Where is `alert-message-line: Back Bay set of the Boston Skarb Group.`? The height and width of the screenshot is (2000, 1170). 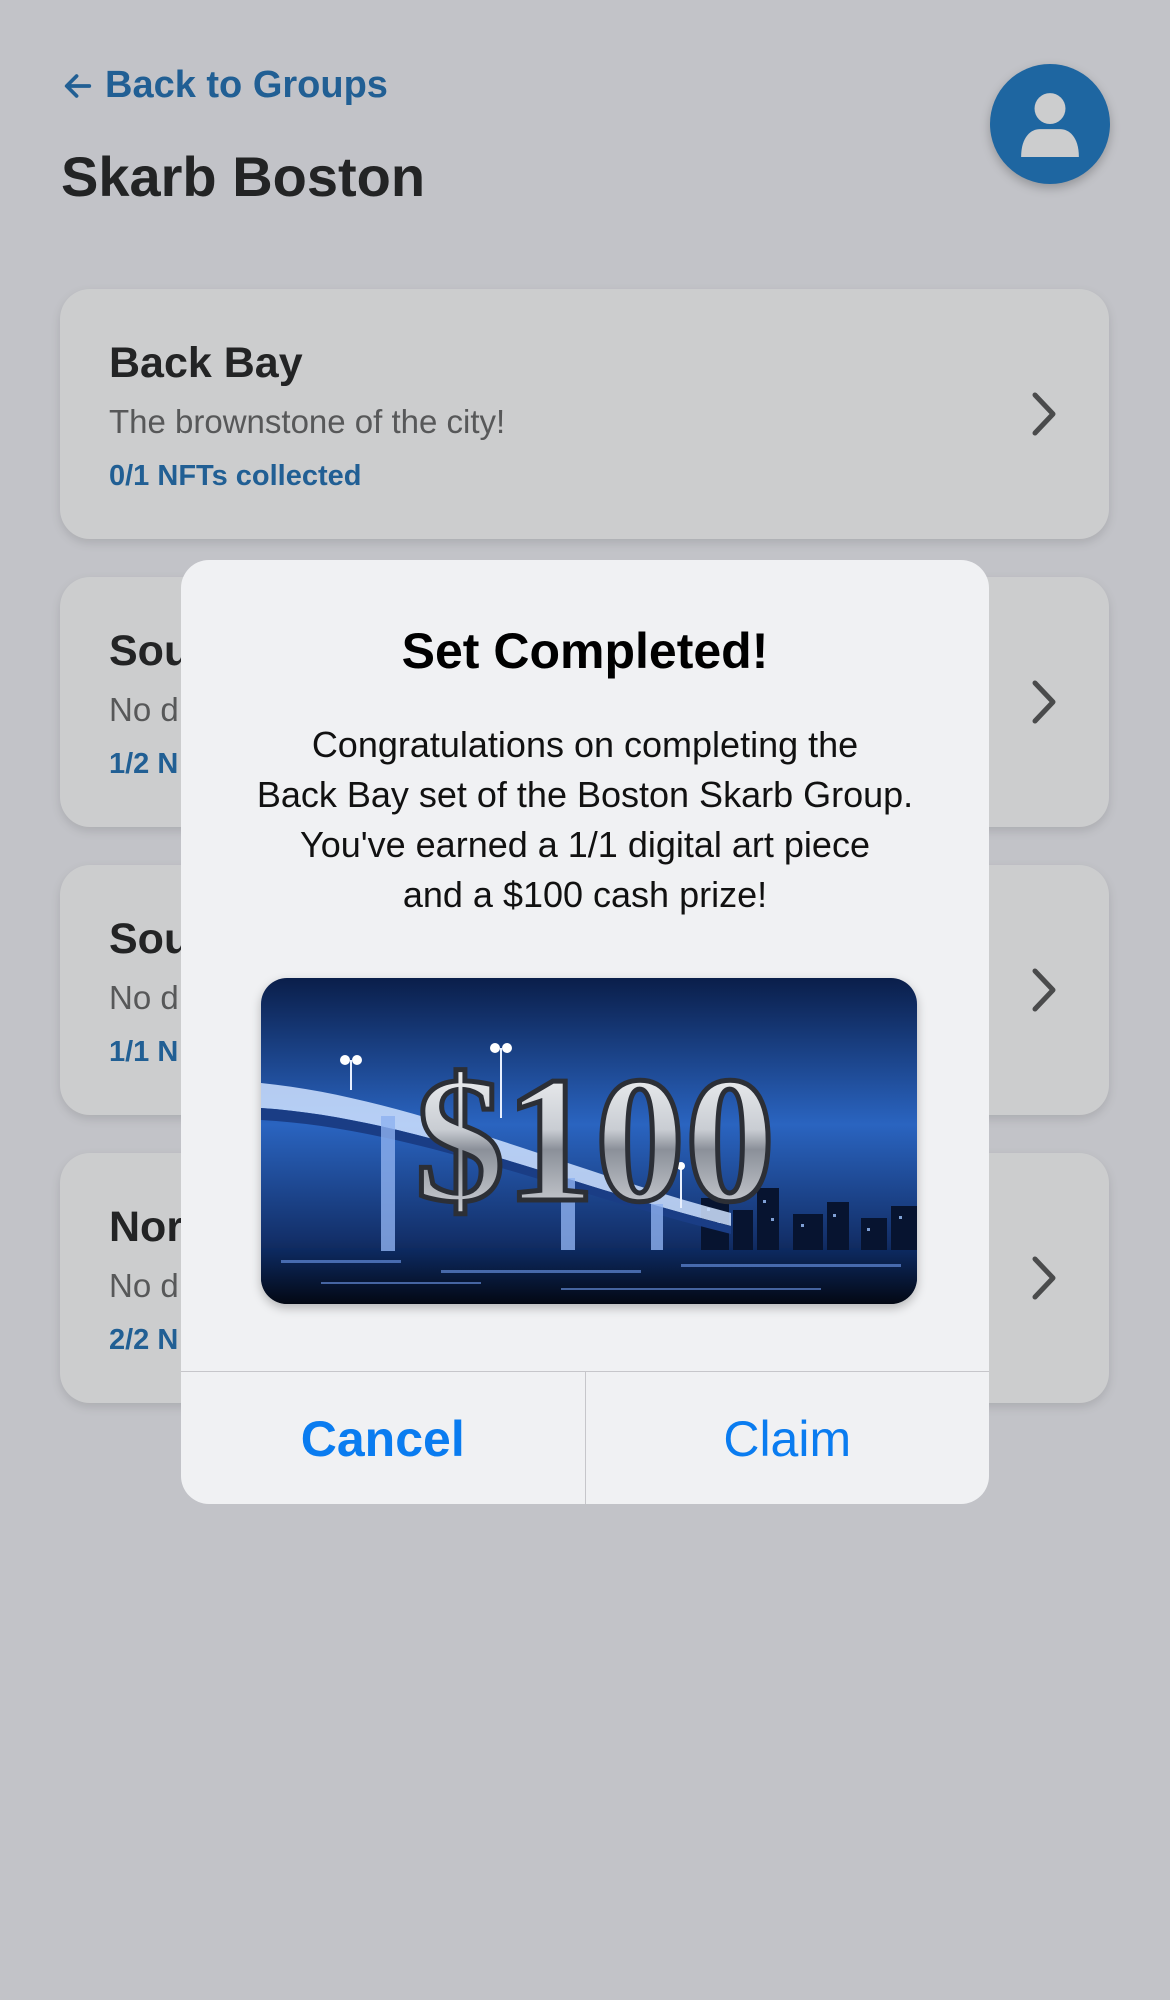
alert-message-line: Back Bay set of the Boston Skarb Group. is located at coordinates (585, 794).